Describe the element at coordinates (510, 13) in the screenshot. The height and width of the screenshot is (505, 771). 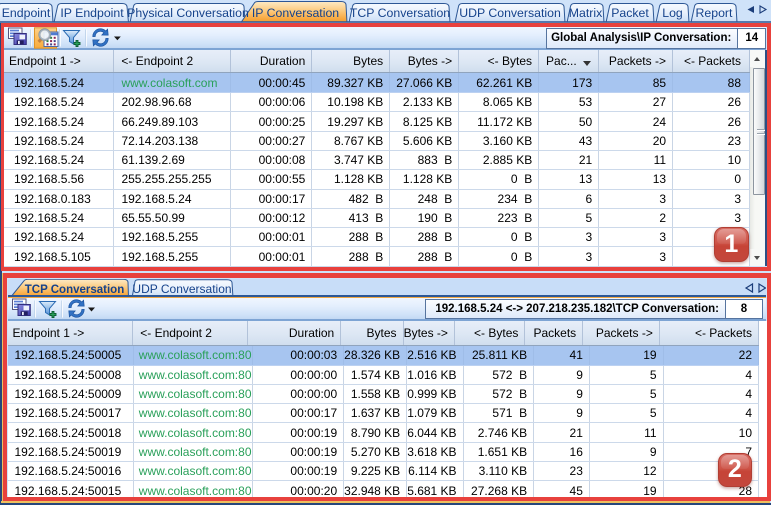
I see `svg-text: UDP Conversation` at that location.